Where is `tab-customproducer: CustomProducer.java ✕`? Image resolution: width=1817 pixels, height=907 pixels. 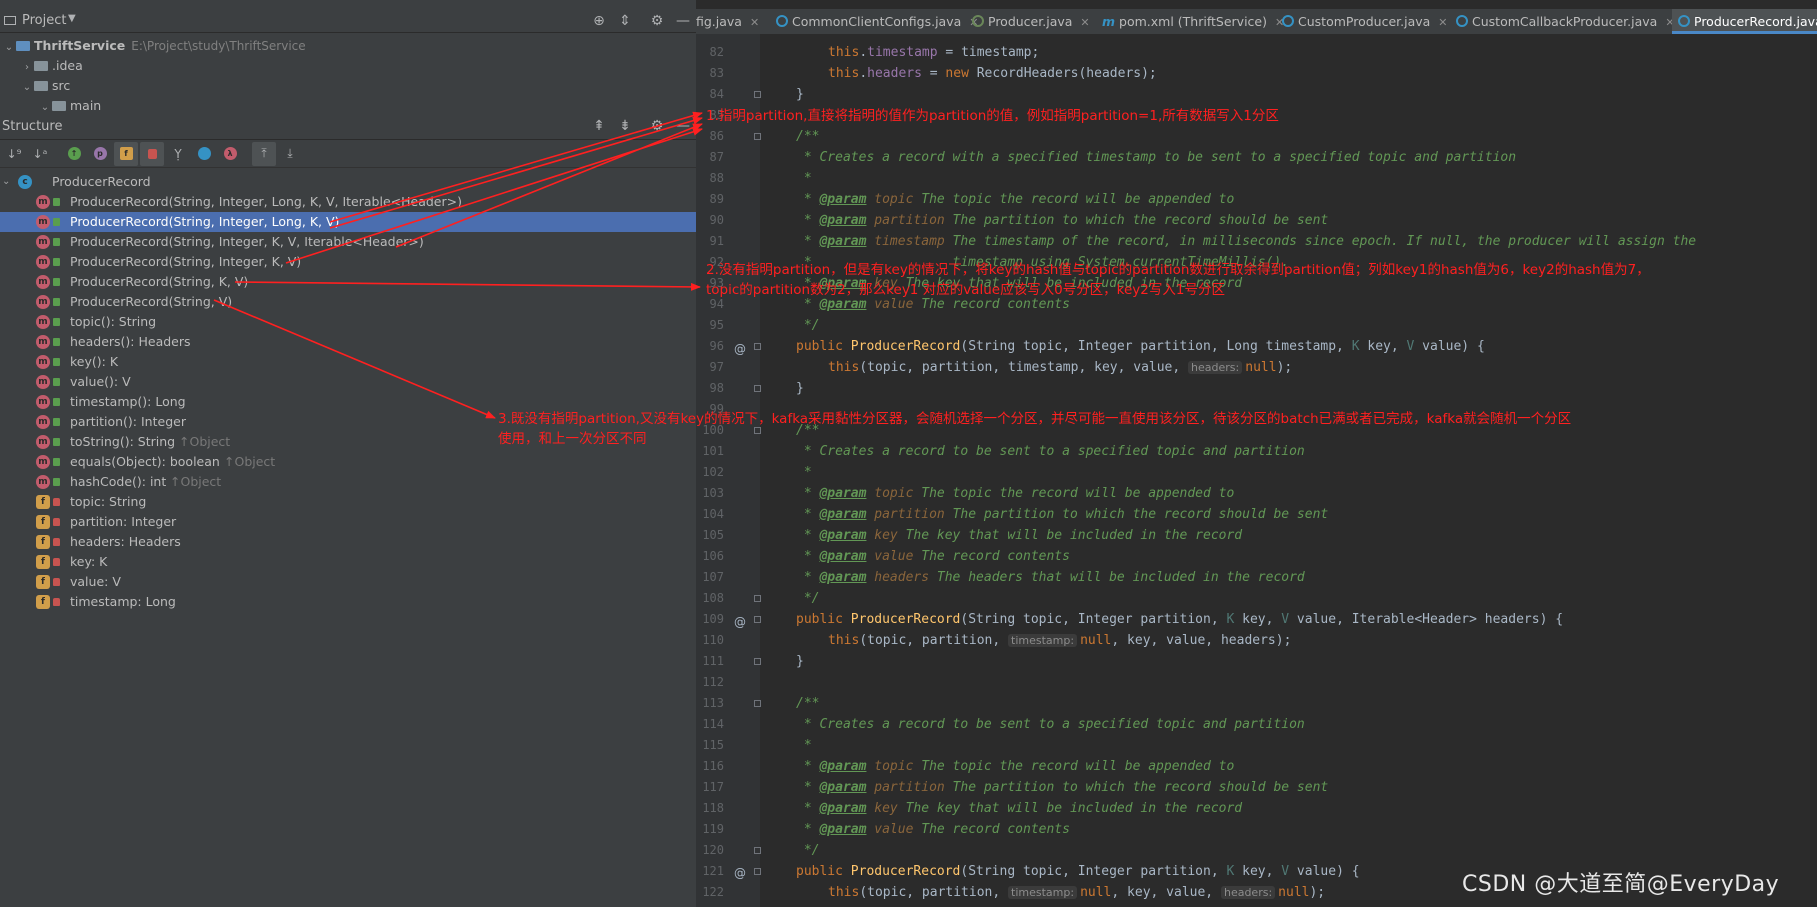 tab-customproducer: CustomProducer.java ✕ is located at coordinates (1365, 21).